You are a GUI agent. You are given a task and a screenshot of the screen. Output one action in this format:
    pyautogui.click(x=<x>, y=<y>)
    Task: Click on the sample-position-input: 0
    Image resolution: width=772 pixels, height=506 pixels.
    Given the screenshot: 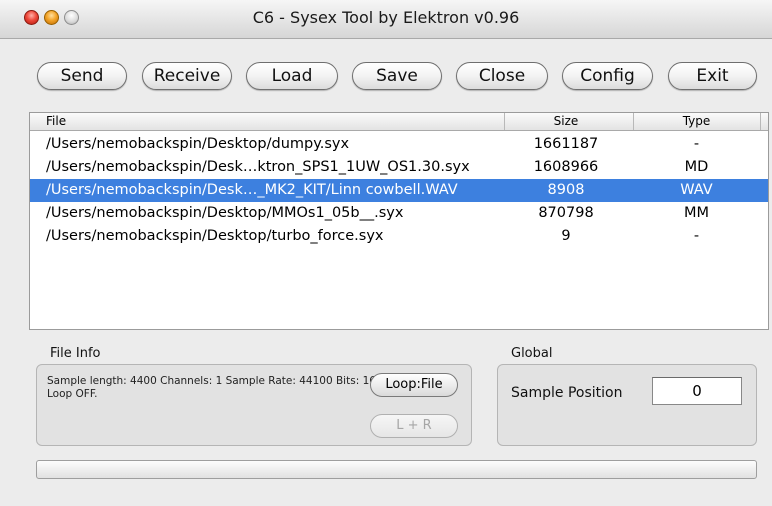 What is the action you would take?
    pyautogui.click(x=697, y=391)
    